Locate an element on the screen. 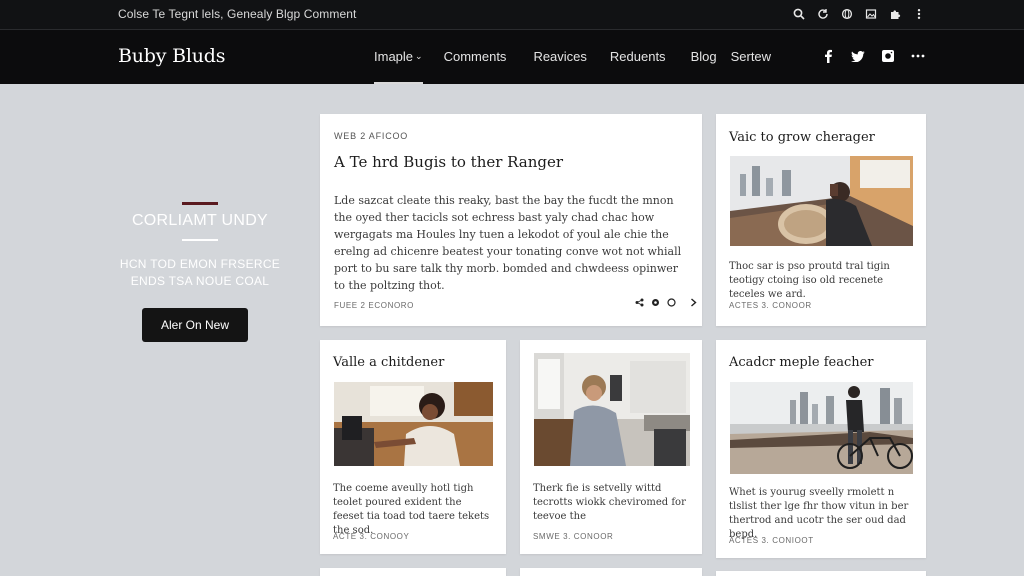  hero-accent-rule is located at coordinates (200, 203).